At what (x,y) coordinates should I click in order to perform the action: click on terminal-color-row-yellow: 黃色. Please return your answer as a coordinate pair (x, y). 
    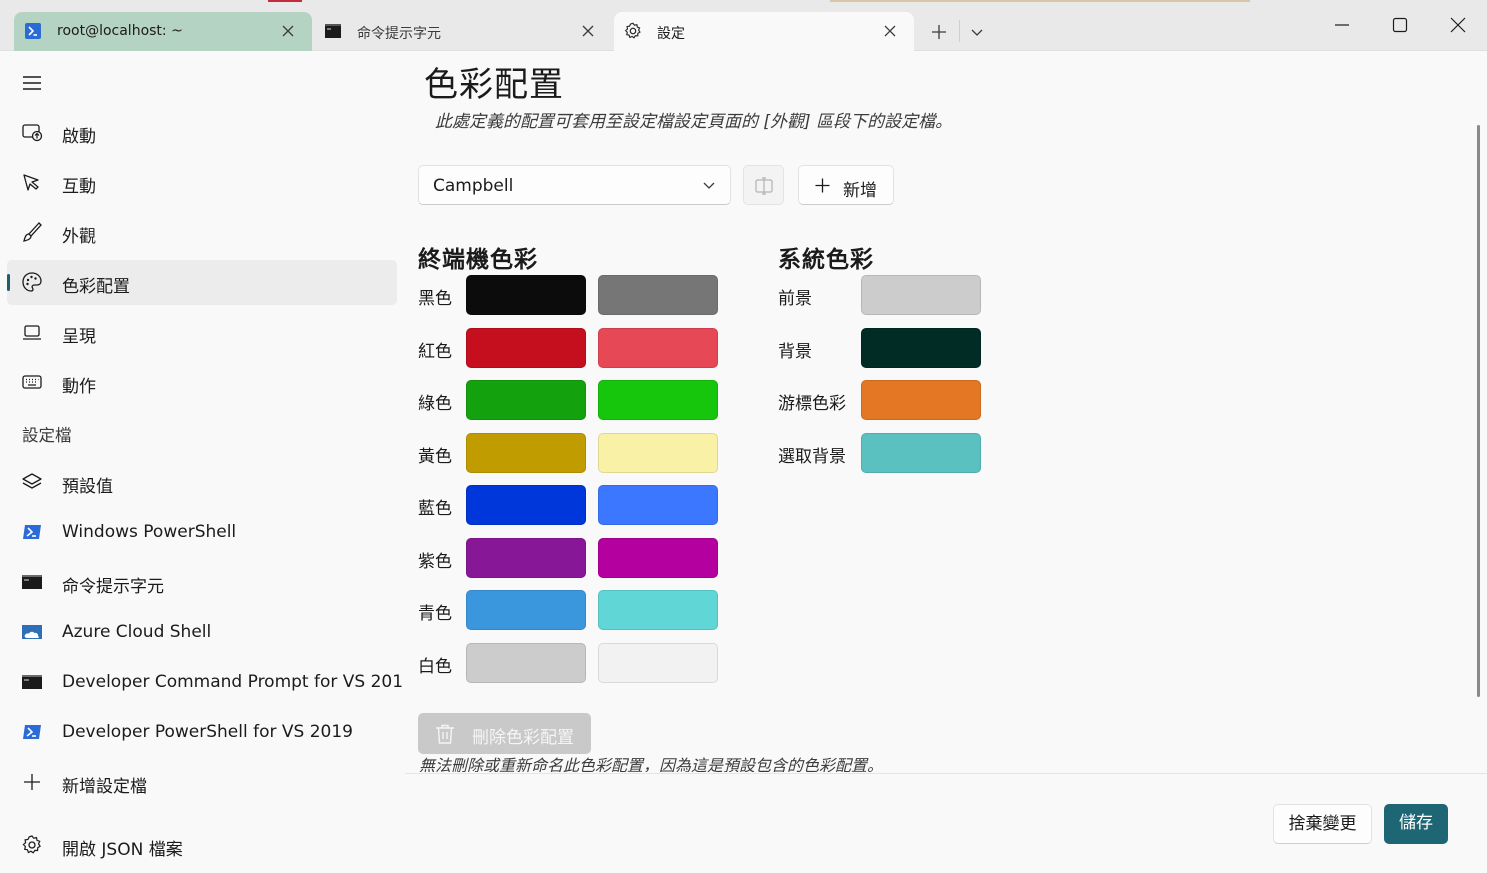
    Looking at the image, I should click on (568, 453).